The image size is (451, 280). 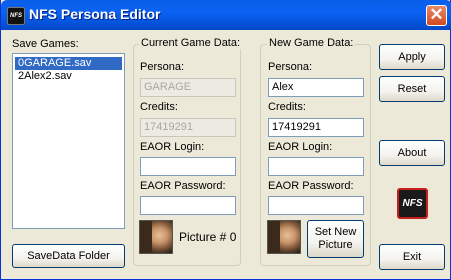 I want to click on set-new-picture-button: Set New Picture, so click(x=335, y=239).